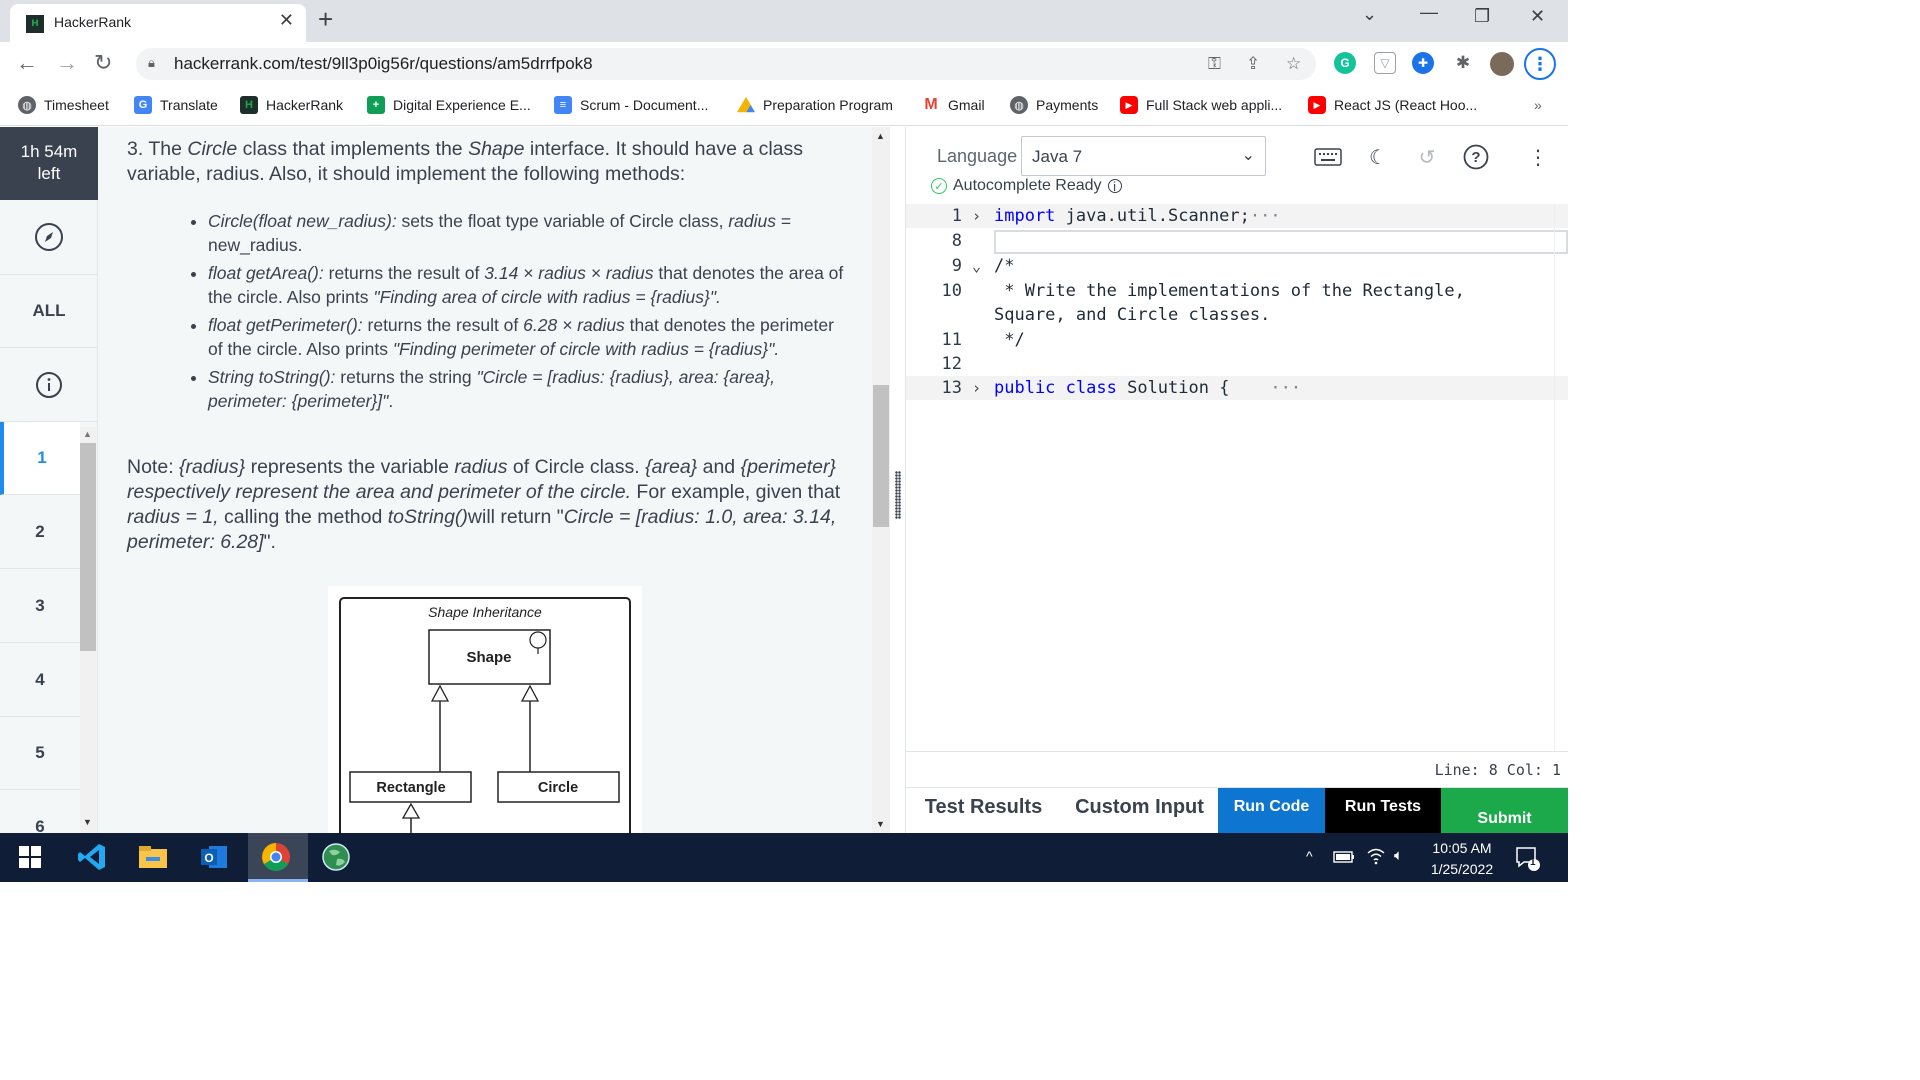  Describe the element at coordinates (1398, 855) in the screenshot. I see `volume-icon: 🔈︎` at that location.